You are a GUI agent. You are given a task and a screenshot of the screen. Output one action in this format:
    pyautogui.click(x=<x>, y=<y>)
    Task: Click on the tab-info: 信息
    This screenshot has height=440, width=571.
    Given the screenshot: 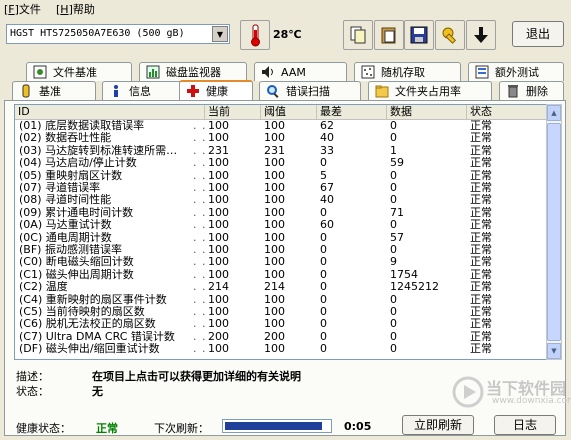 What is the action you would take?
    pyautogui.click(x=145, y=90)
    